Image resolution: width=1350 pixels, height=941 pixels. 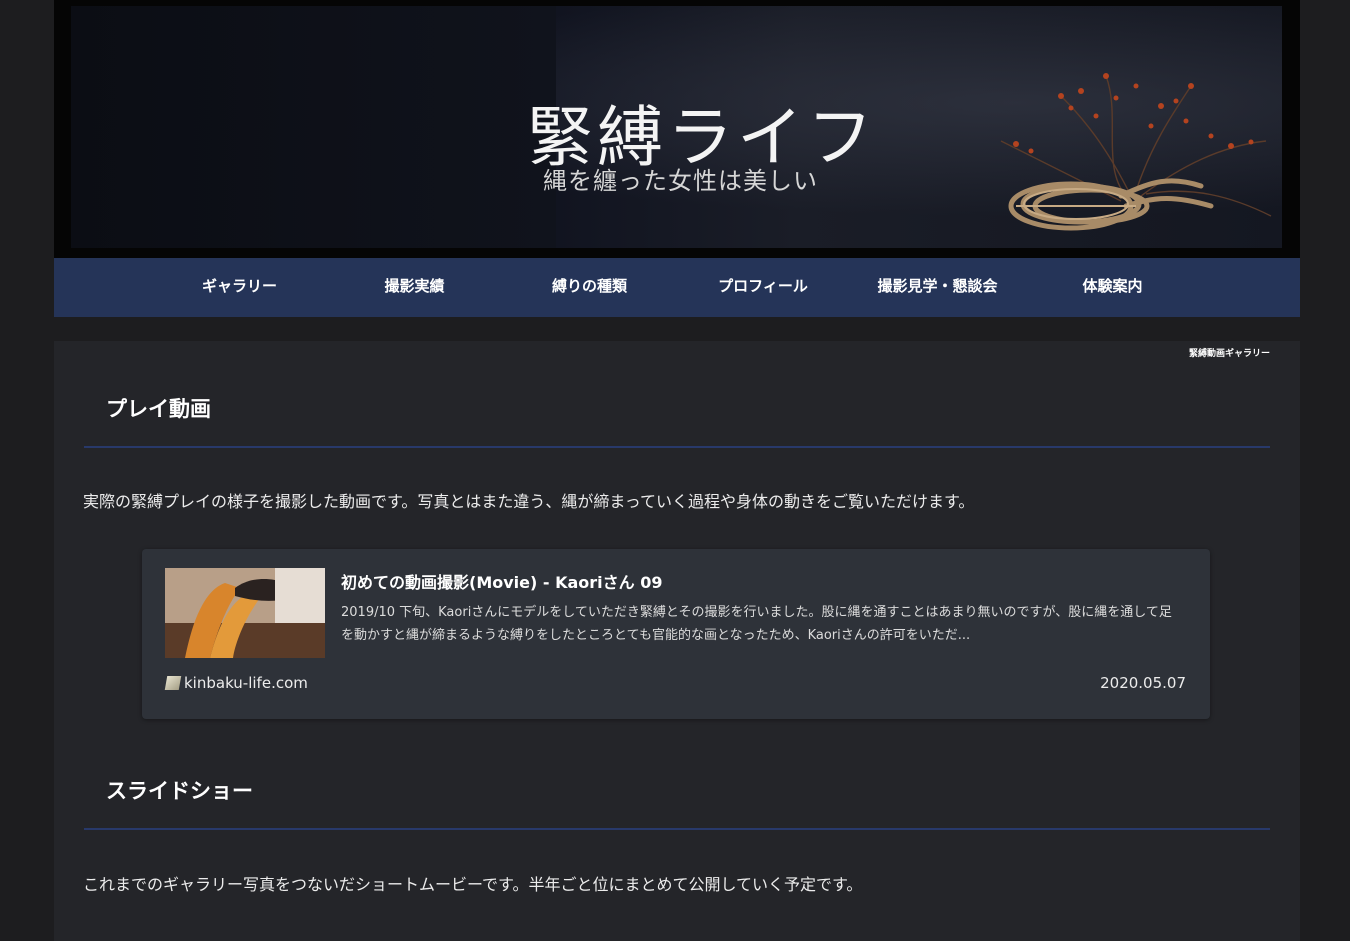 I want to click on card-site-name: kinbaku-life.com, so click(x=246, y=683).